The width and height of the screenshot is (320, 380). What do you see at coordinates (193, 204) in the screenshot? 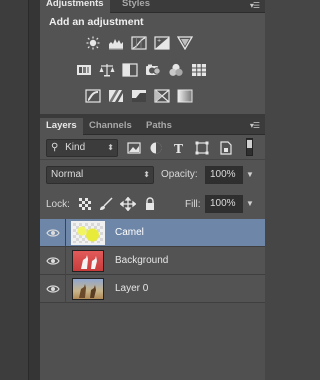
I see `fill-label: Fill:` at bounding box center [193, 204].